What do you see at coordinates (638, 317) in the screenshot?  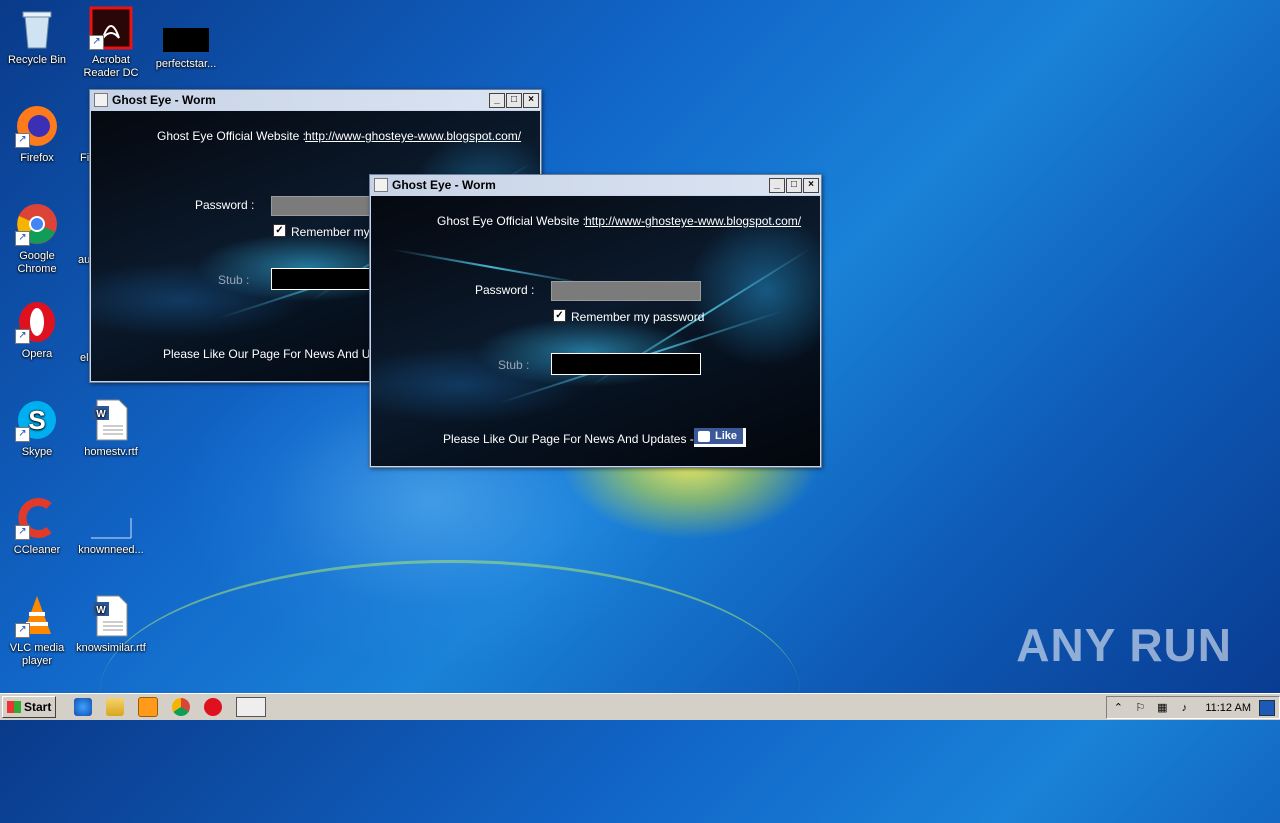 I see `remember-label: Remember my password` at bounding box center [638, 317].